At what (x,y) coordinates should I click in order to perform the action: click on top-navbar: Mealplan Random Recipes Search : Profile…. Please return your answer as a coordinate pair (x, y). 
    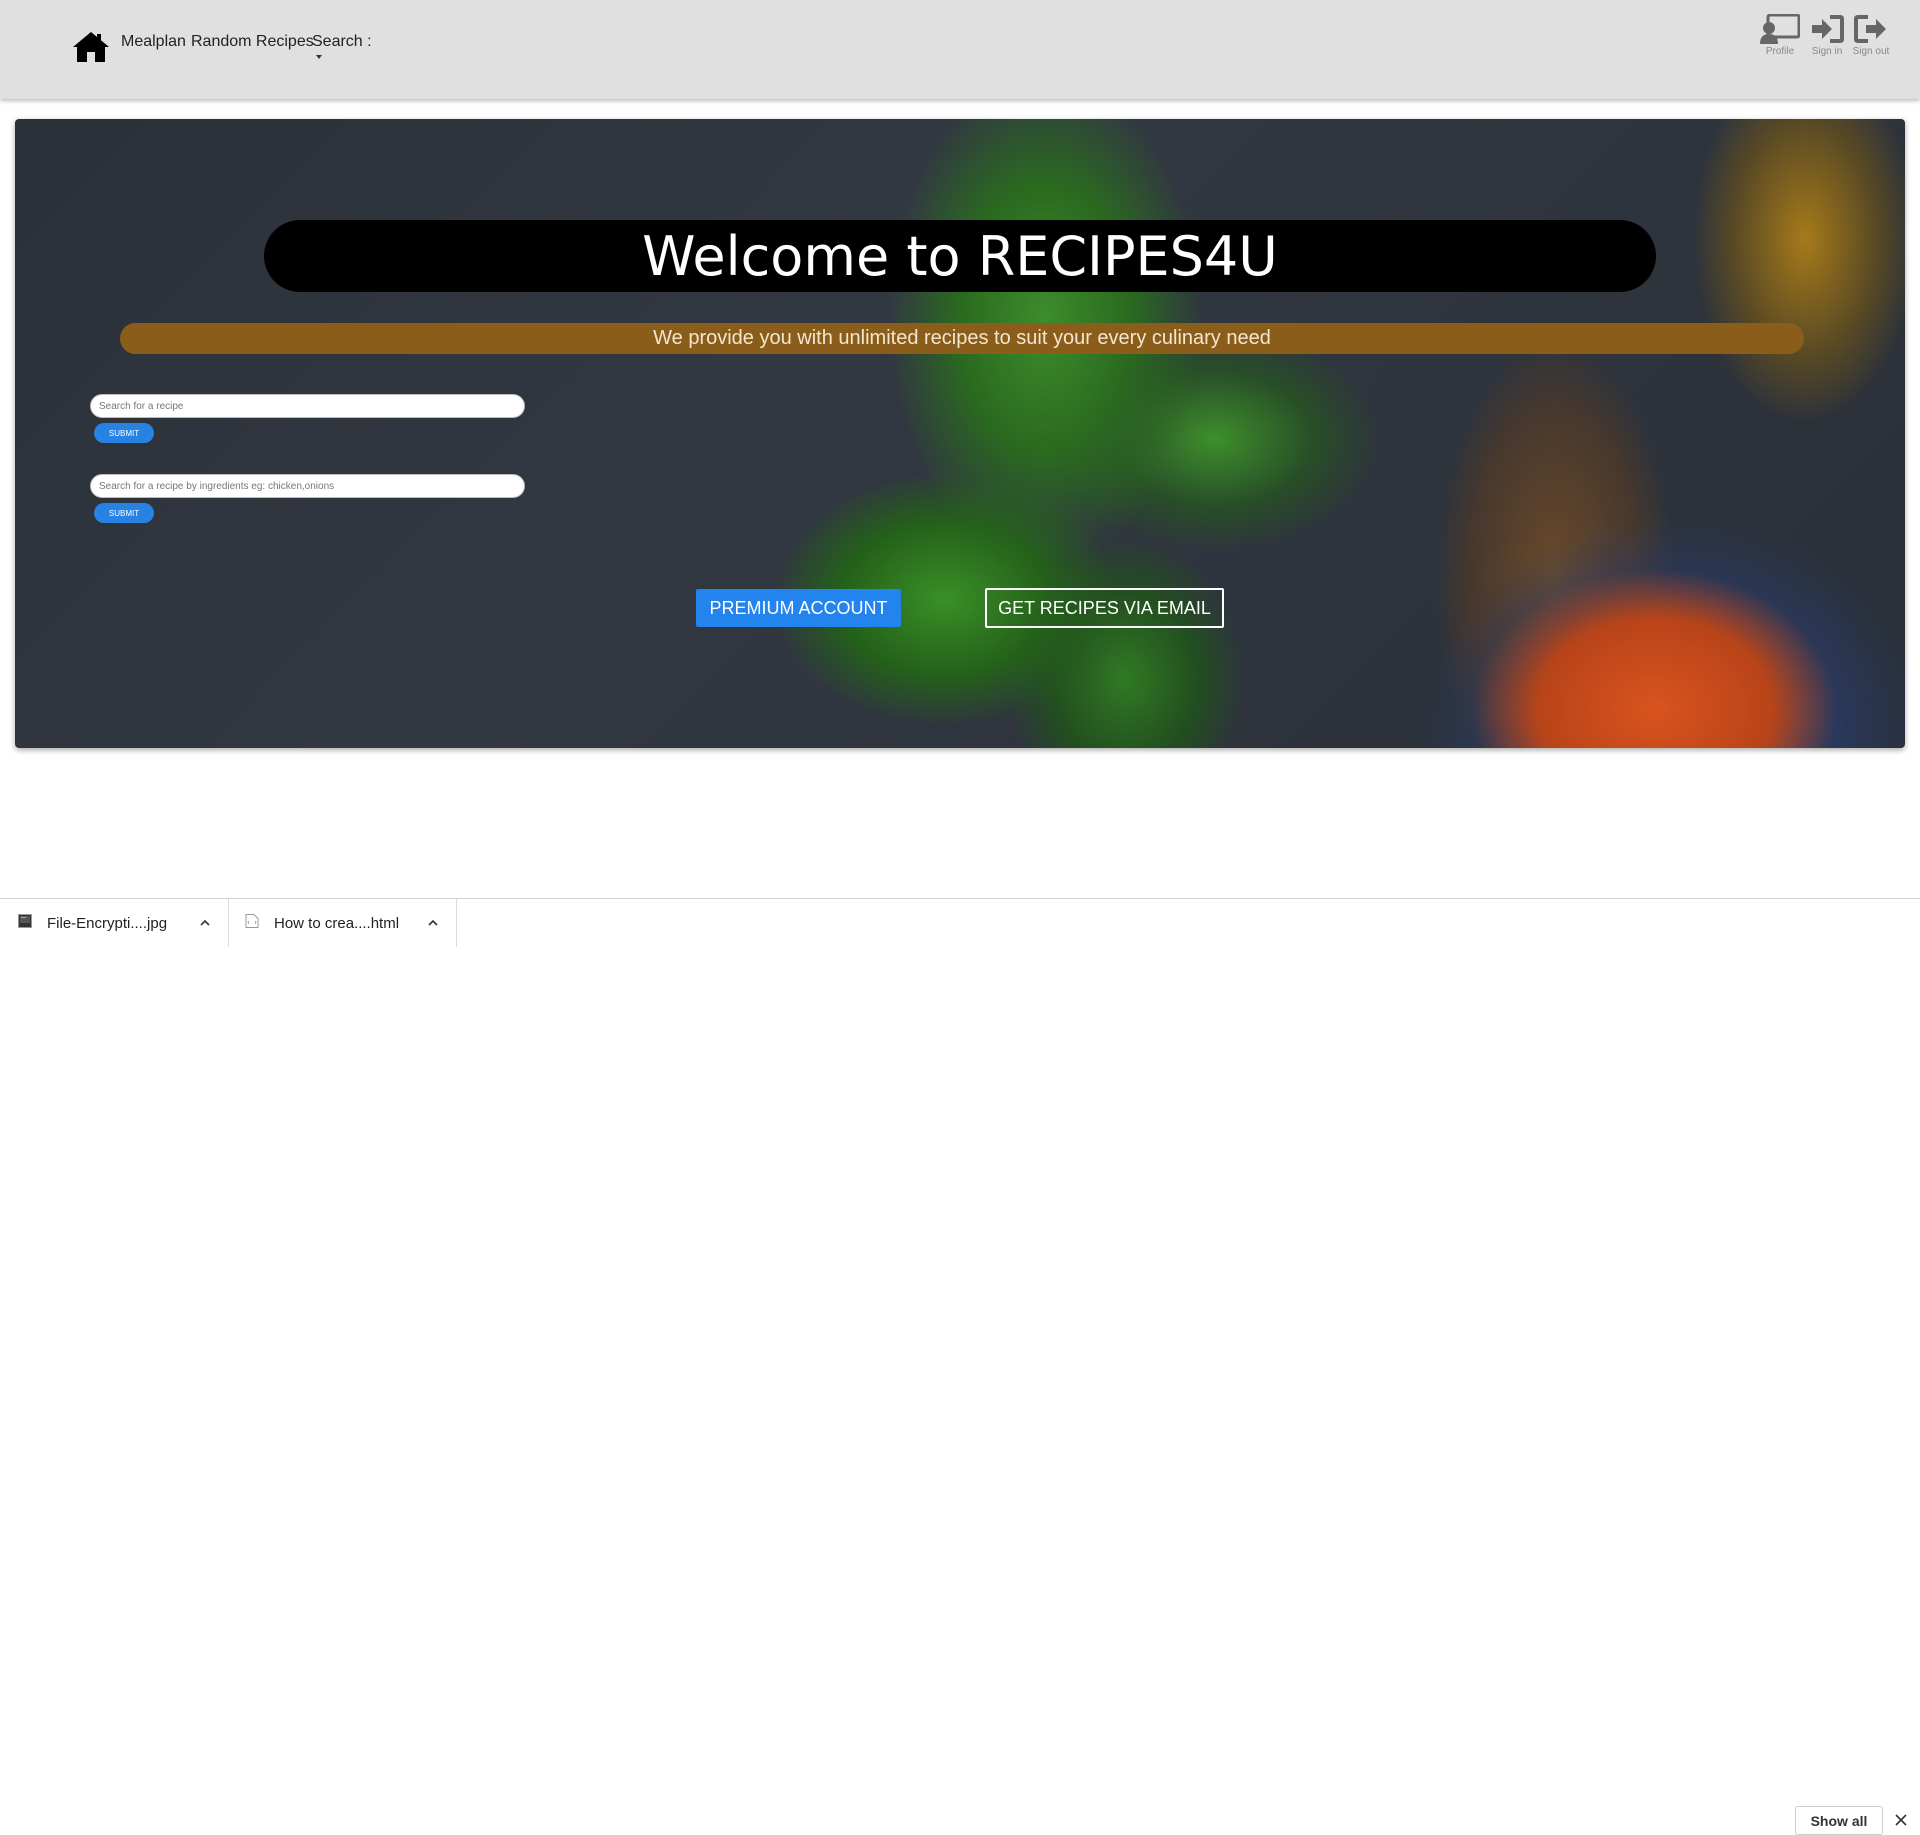
    Looking at the image, I should click on (960, 49).